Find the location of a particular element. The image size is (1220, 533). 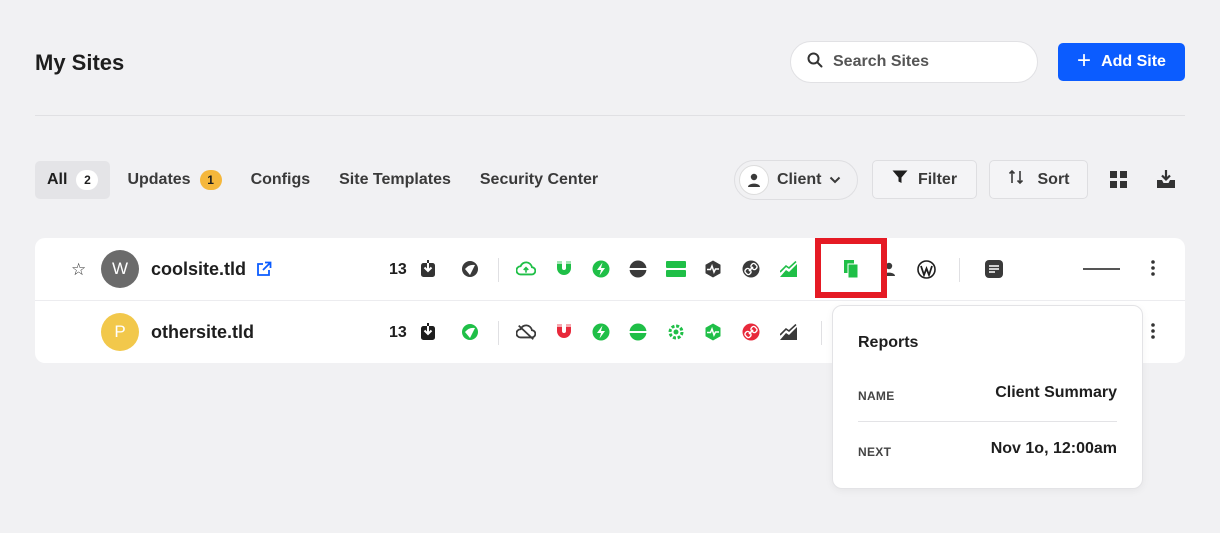

tab-updates-count: 1 is located at coordinates (210, 180).